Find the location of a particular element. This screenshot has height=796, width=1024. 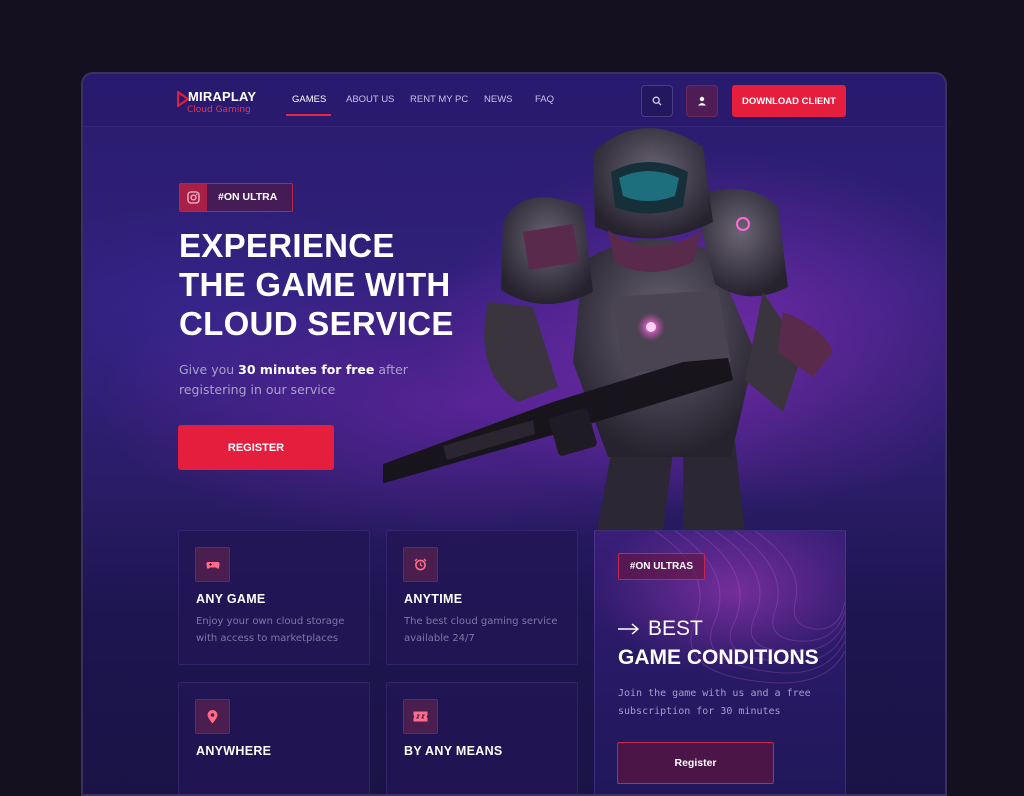

feature-title: ANY GAME is located at coordinates (231, 599).